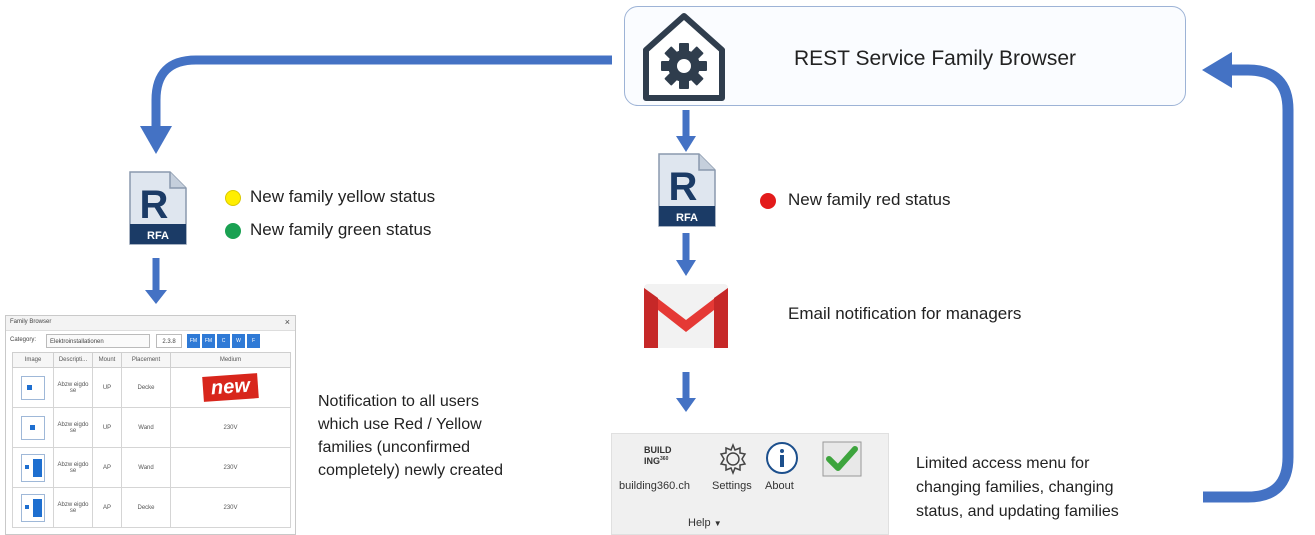  Describe the element at coordinates (1248, 283) in the screenshot. I see `arrow-ribbon-to-service` at that location.